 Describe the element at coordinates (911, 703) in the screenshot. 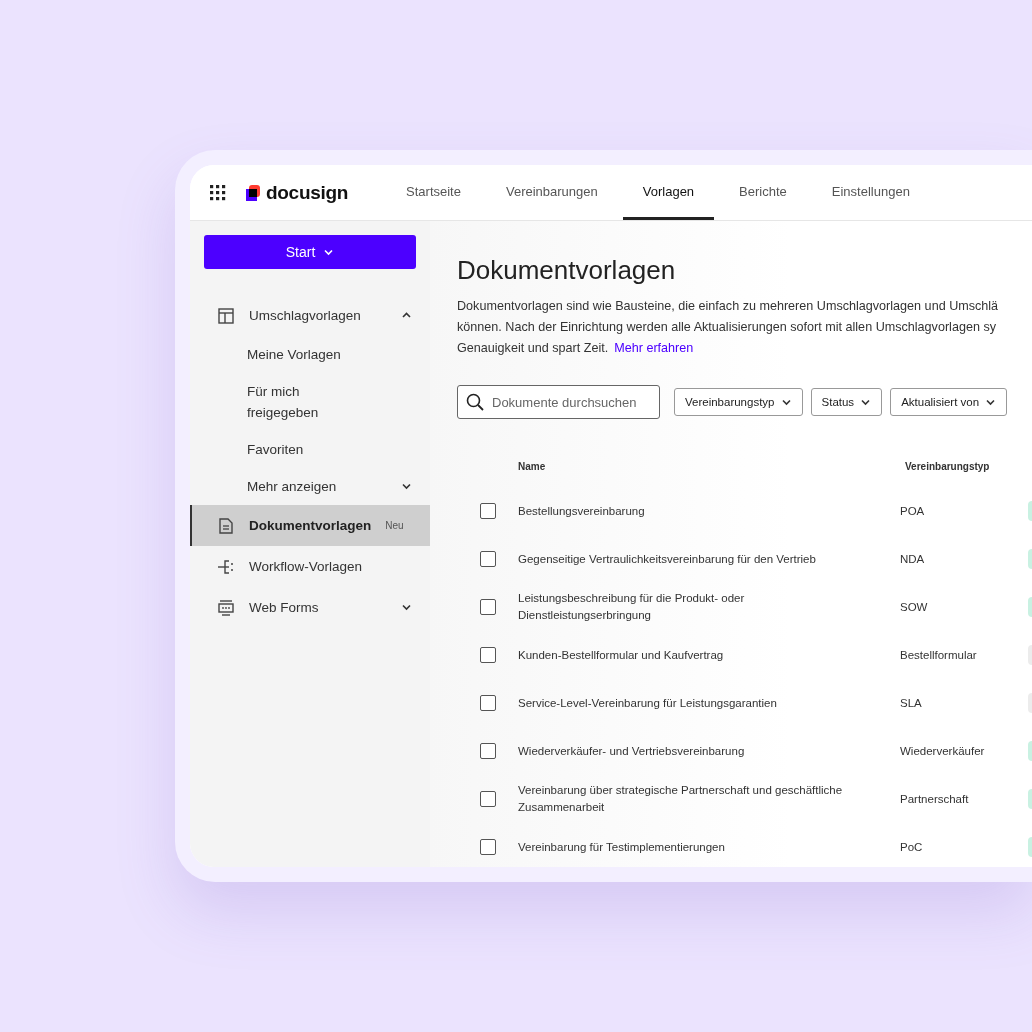

I see `table-cell-text: SLA` at that location.